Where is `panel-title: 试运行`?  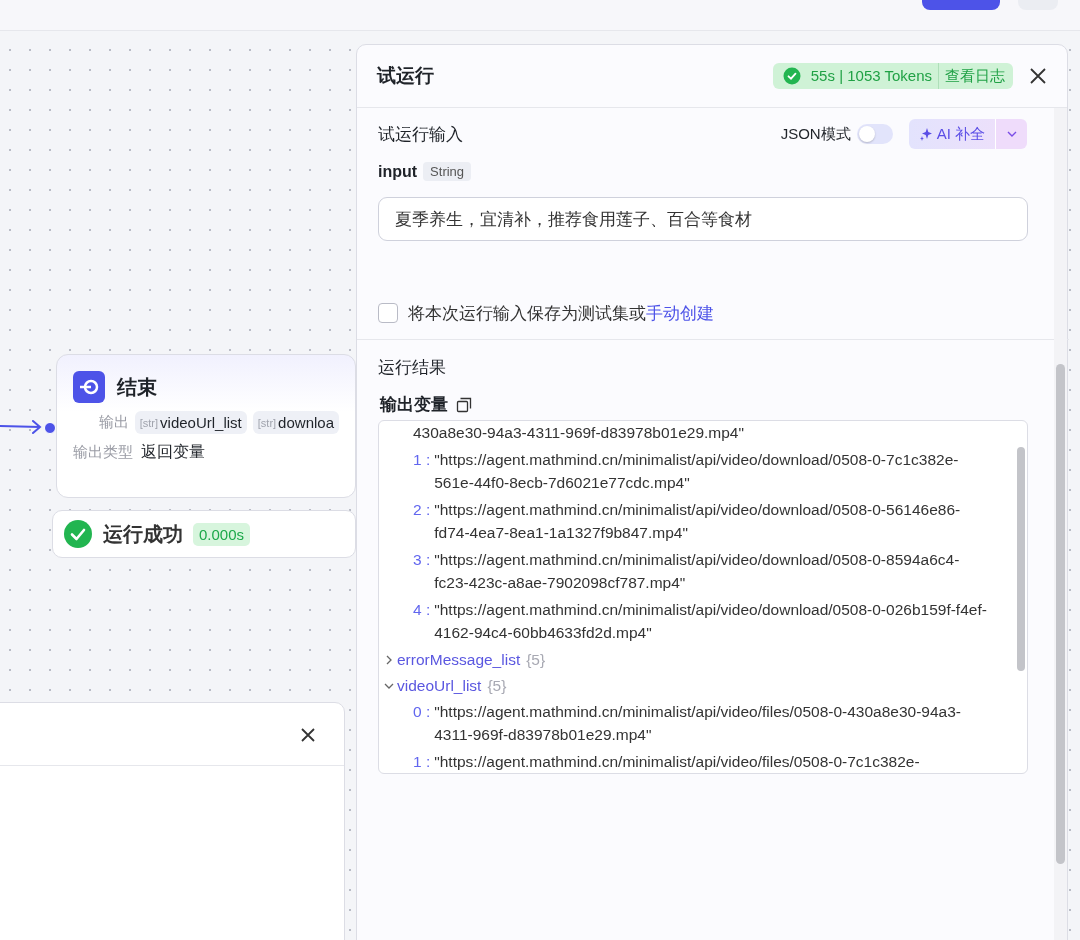
panel-title: 试运行 is located at coordinates (406, 76).